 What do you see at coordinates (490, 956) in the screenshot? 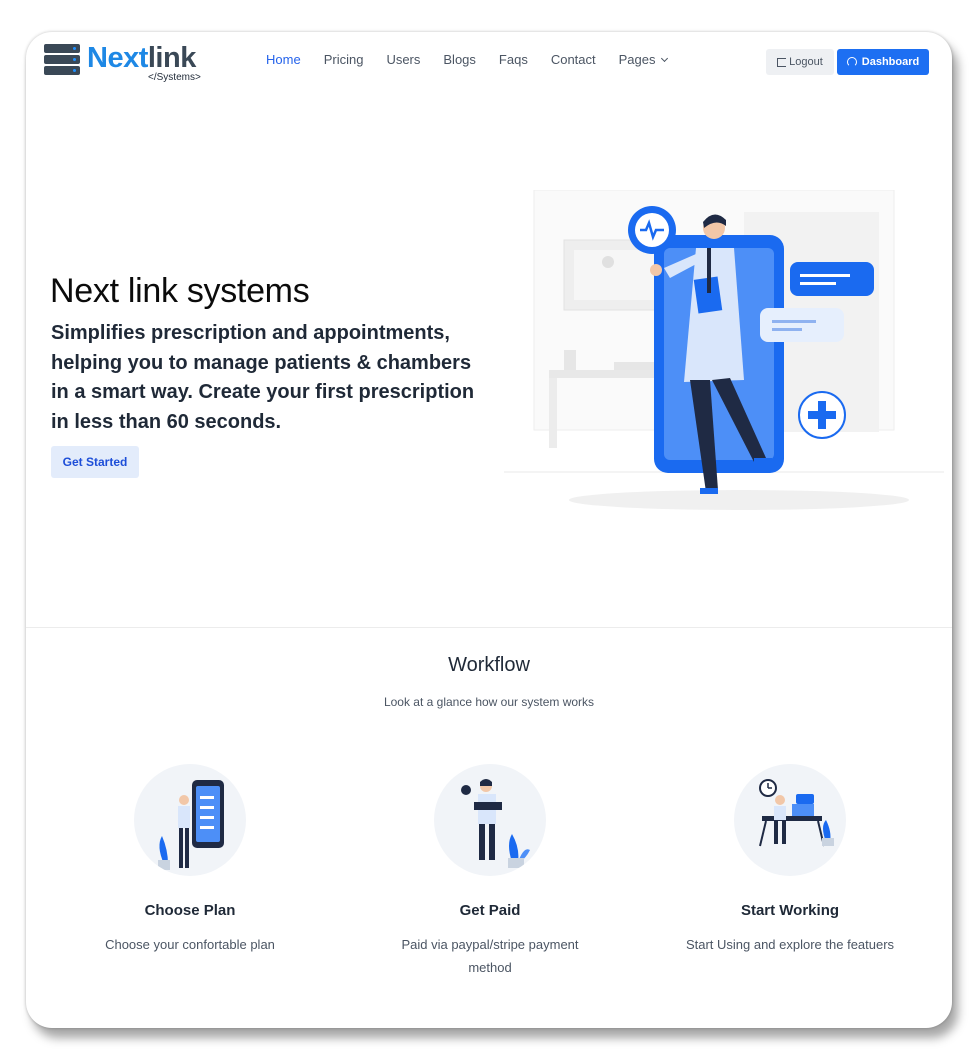
I see `get-paid-desc: Paid via paypal/stripe payment method` at bounding box center [490, 956].